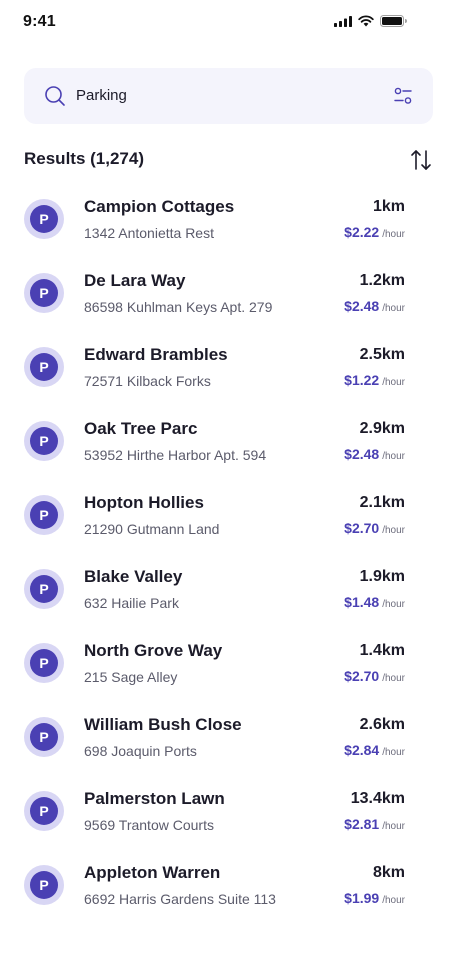 This screenshot has width=457, height=965. I want to click on parking-address: 215 Sage Alley, so click(131, 677).